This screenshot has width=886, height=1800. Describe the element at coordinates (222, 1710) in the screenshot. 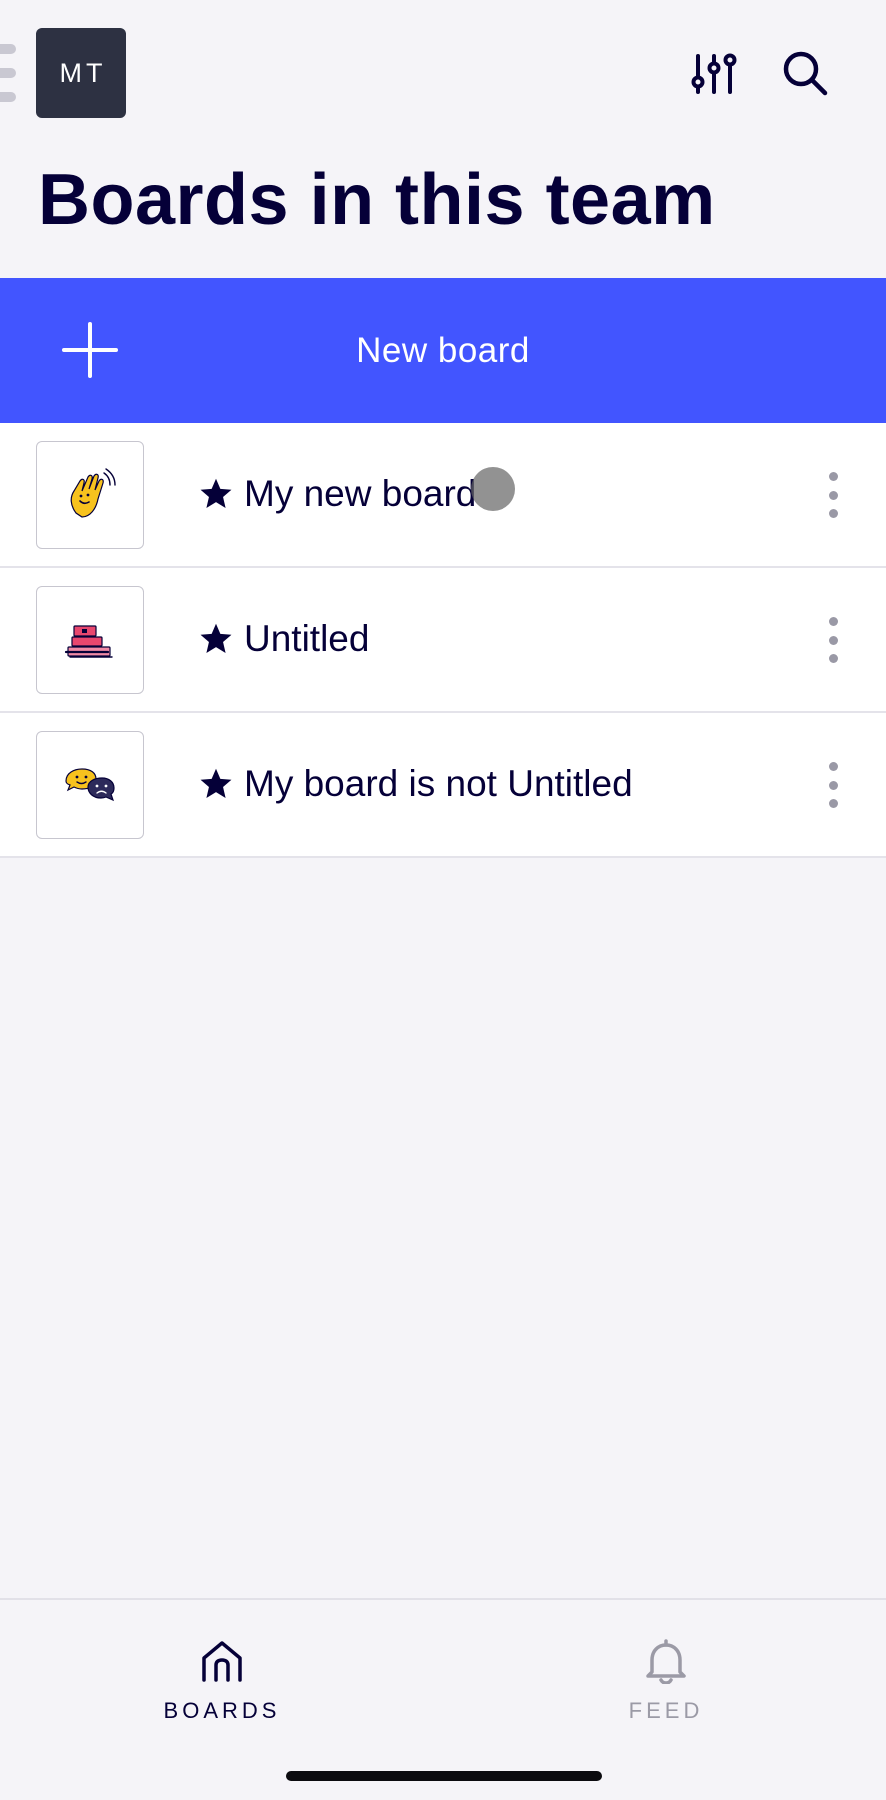

I see `nav-label-boards: BOARDS` at that location.